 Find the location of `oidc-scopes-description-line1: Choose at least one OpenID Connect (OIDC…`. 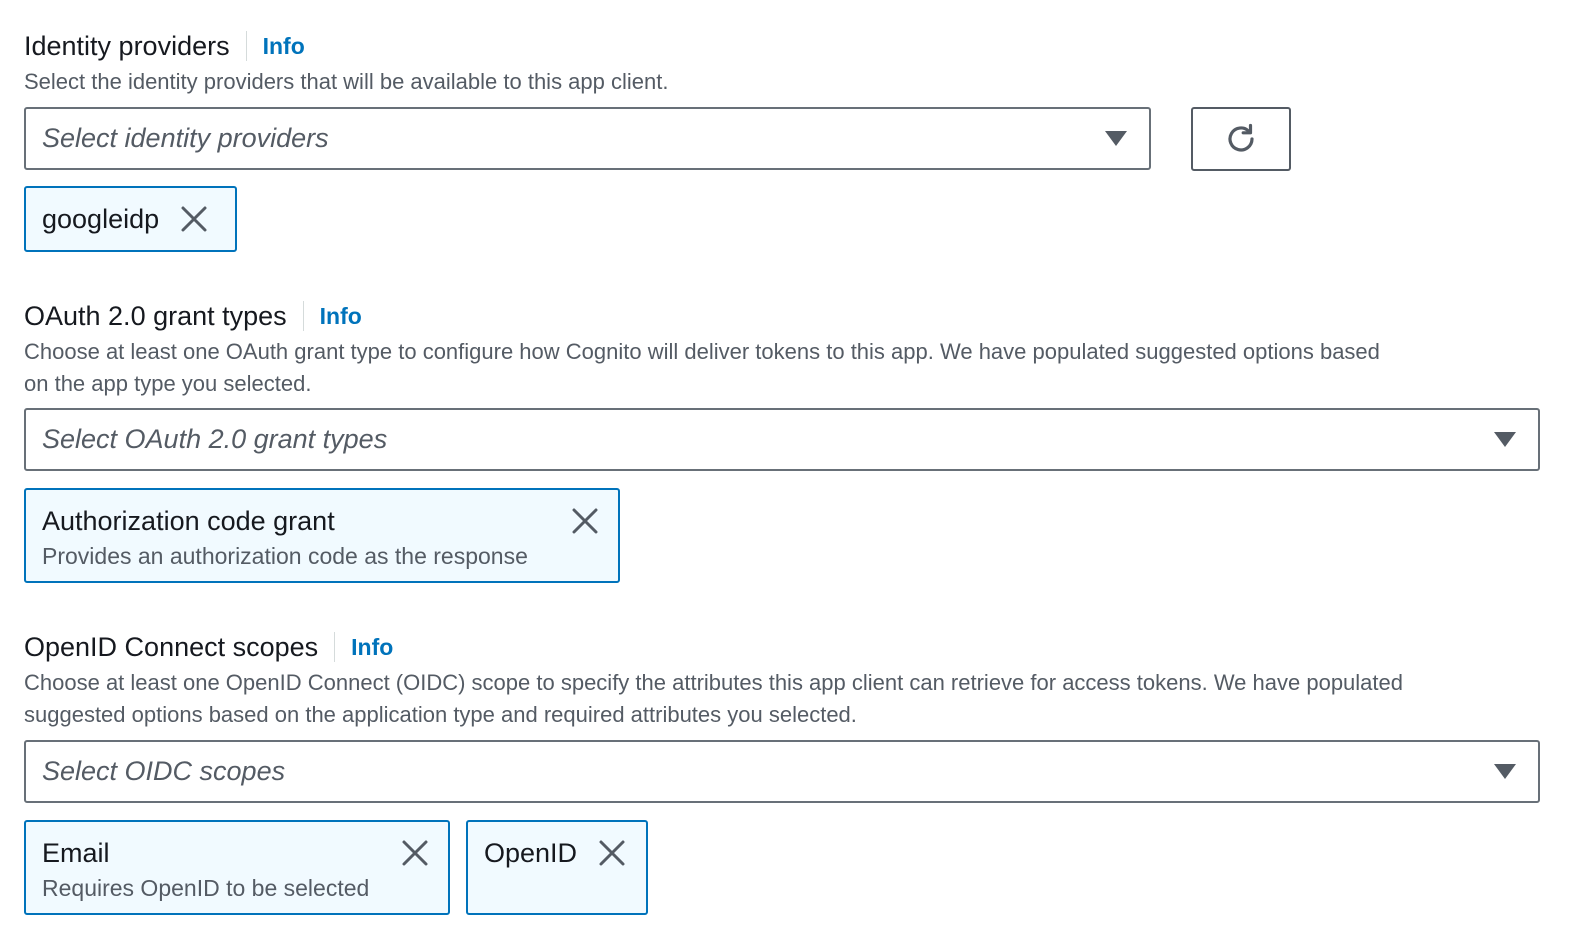

oidc-scopes-description-line1: Choose at least one OpenID Connect (OIDC… is located at coordinates (713, 682).